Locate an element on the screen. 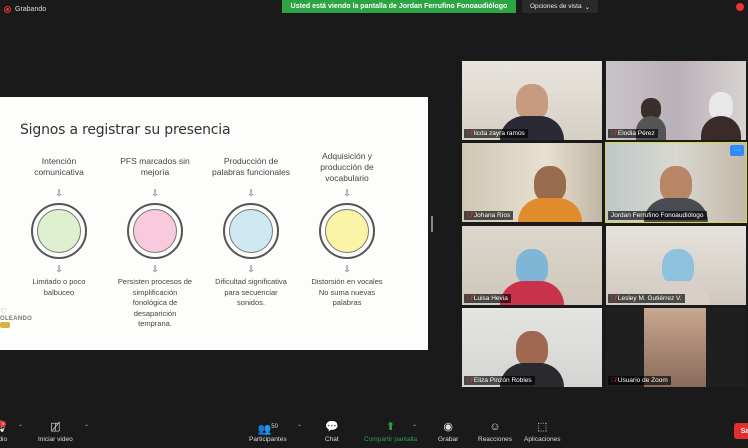 This screenshot has width=748, height=448. participant-name-tag: 🎙̸ Luisa Hevia is located at coordinates (487, 298).